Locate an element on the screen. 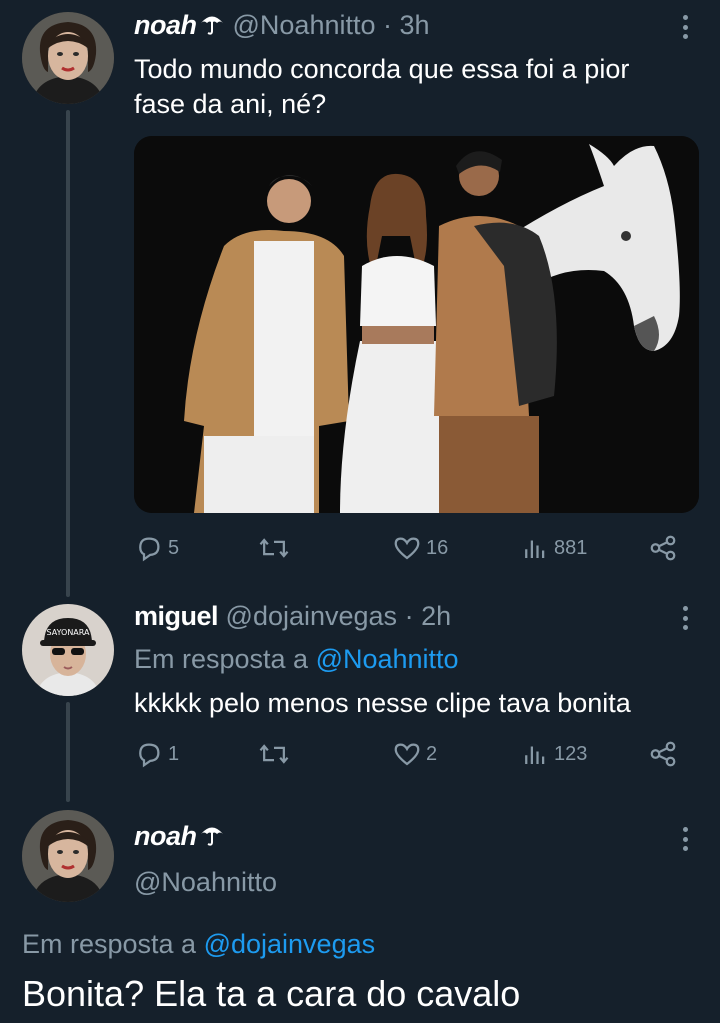 This screenshot has width=720, height=1023. svg-text: SAYONARA is located at coordinates (69, 632).